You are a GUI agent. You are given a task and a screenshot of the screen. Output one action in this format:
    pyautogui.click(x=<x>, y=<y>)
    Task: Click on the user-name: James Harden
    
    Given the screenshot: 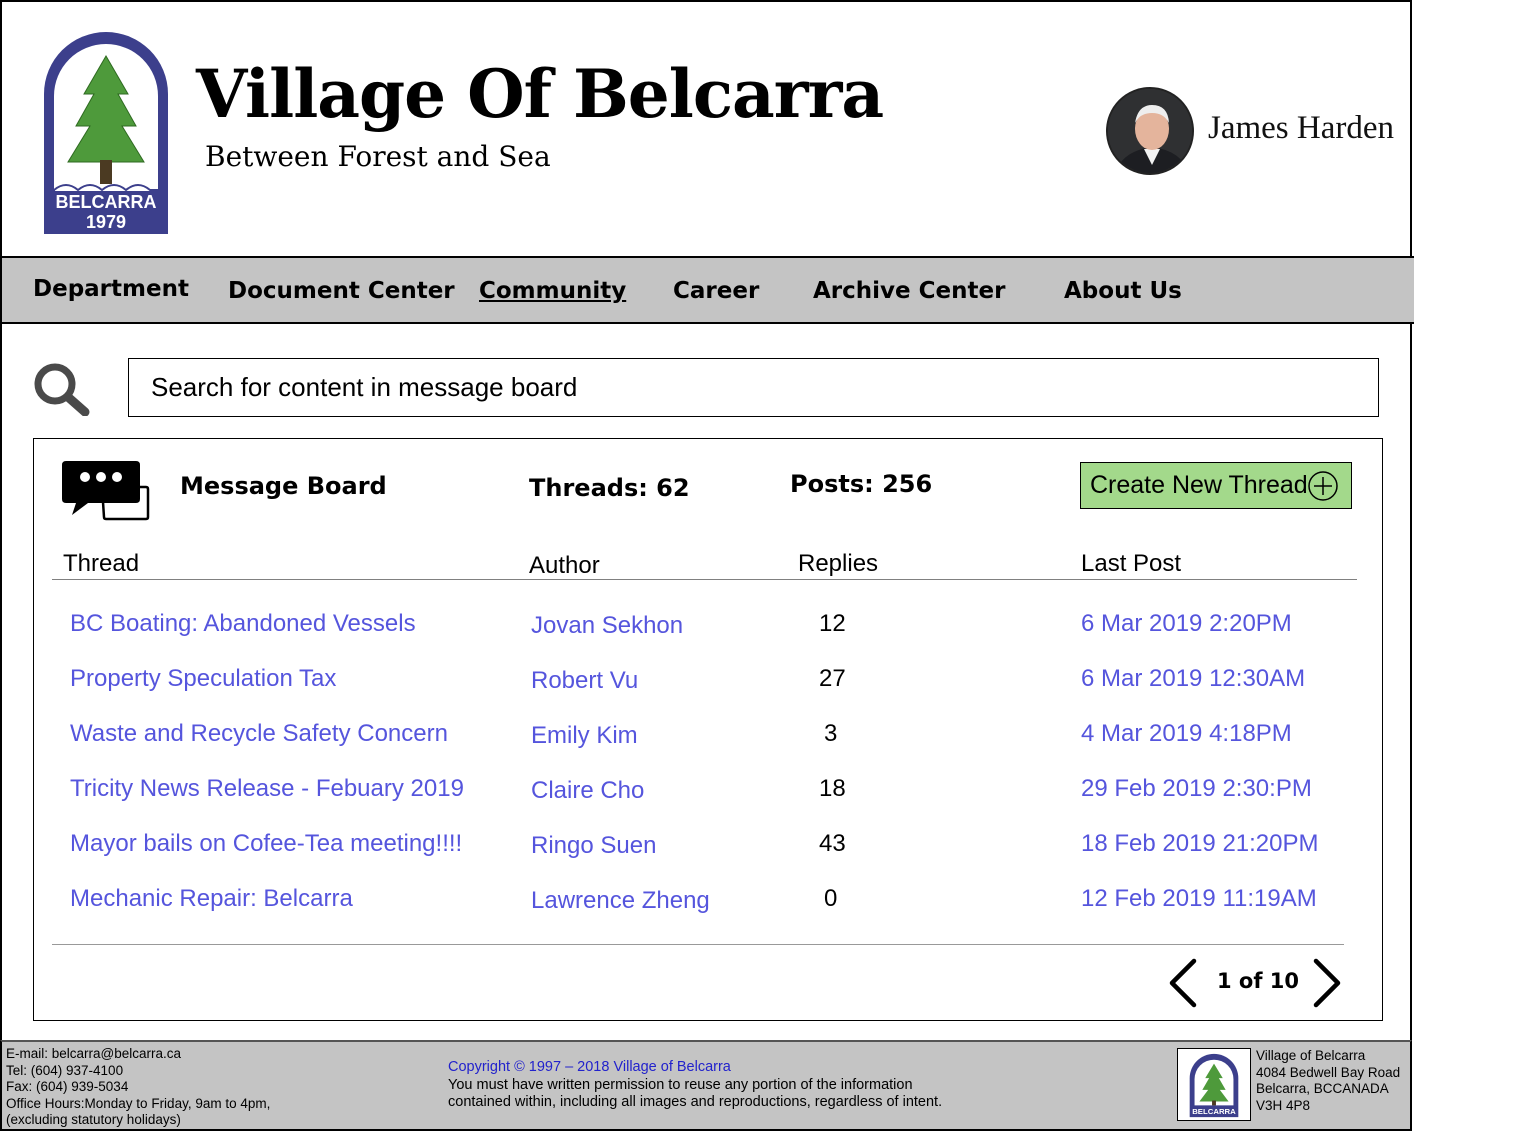 What is the action you would take?
    pyautogui.click(x=1301, y=128)
    